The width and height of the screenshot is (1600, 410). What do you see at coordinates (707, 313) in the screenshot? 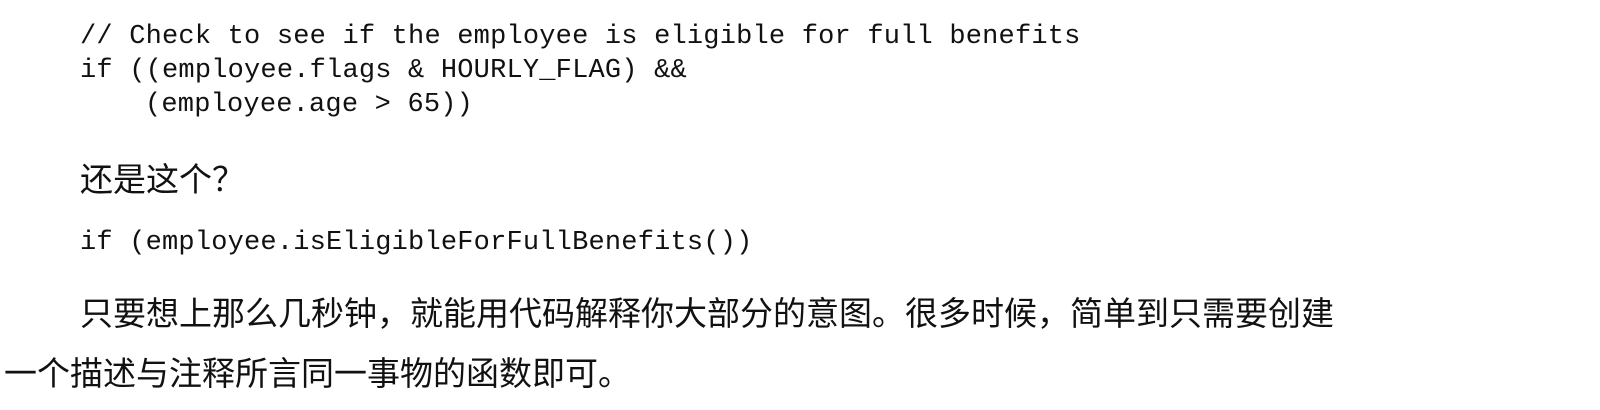
I see `paragraph-line-1: 只要想上那么几秒钟，就能用代码解释你大部分的意图。很多时候，简单到只需要创建` at bounding box center [707, 313].